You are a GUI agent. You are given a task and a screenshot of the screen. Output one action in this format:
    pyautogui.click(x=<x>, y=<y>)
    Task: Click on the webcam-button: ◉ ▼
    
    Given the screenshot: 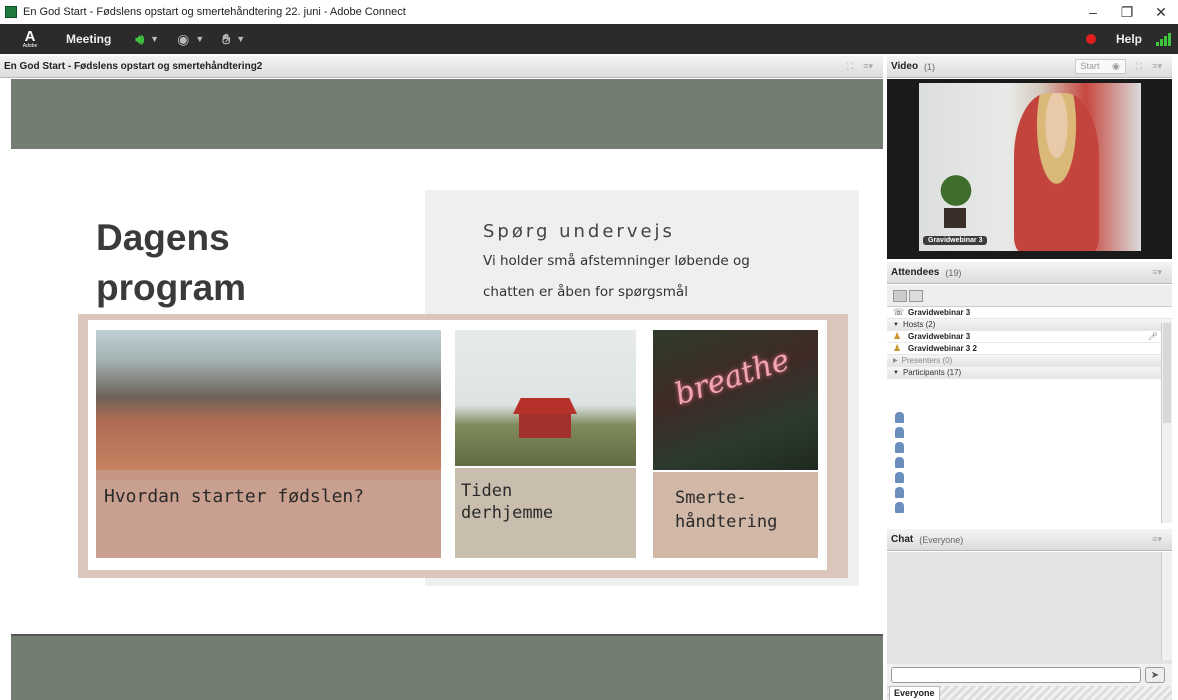 What is the action you would take?
    pyautogui.click(x=190, y=39)
    